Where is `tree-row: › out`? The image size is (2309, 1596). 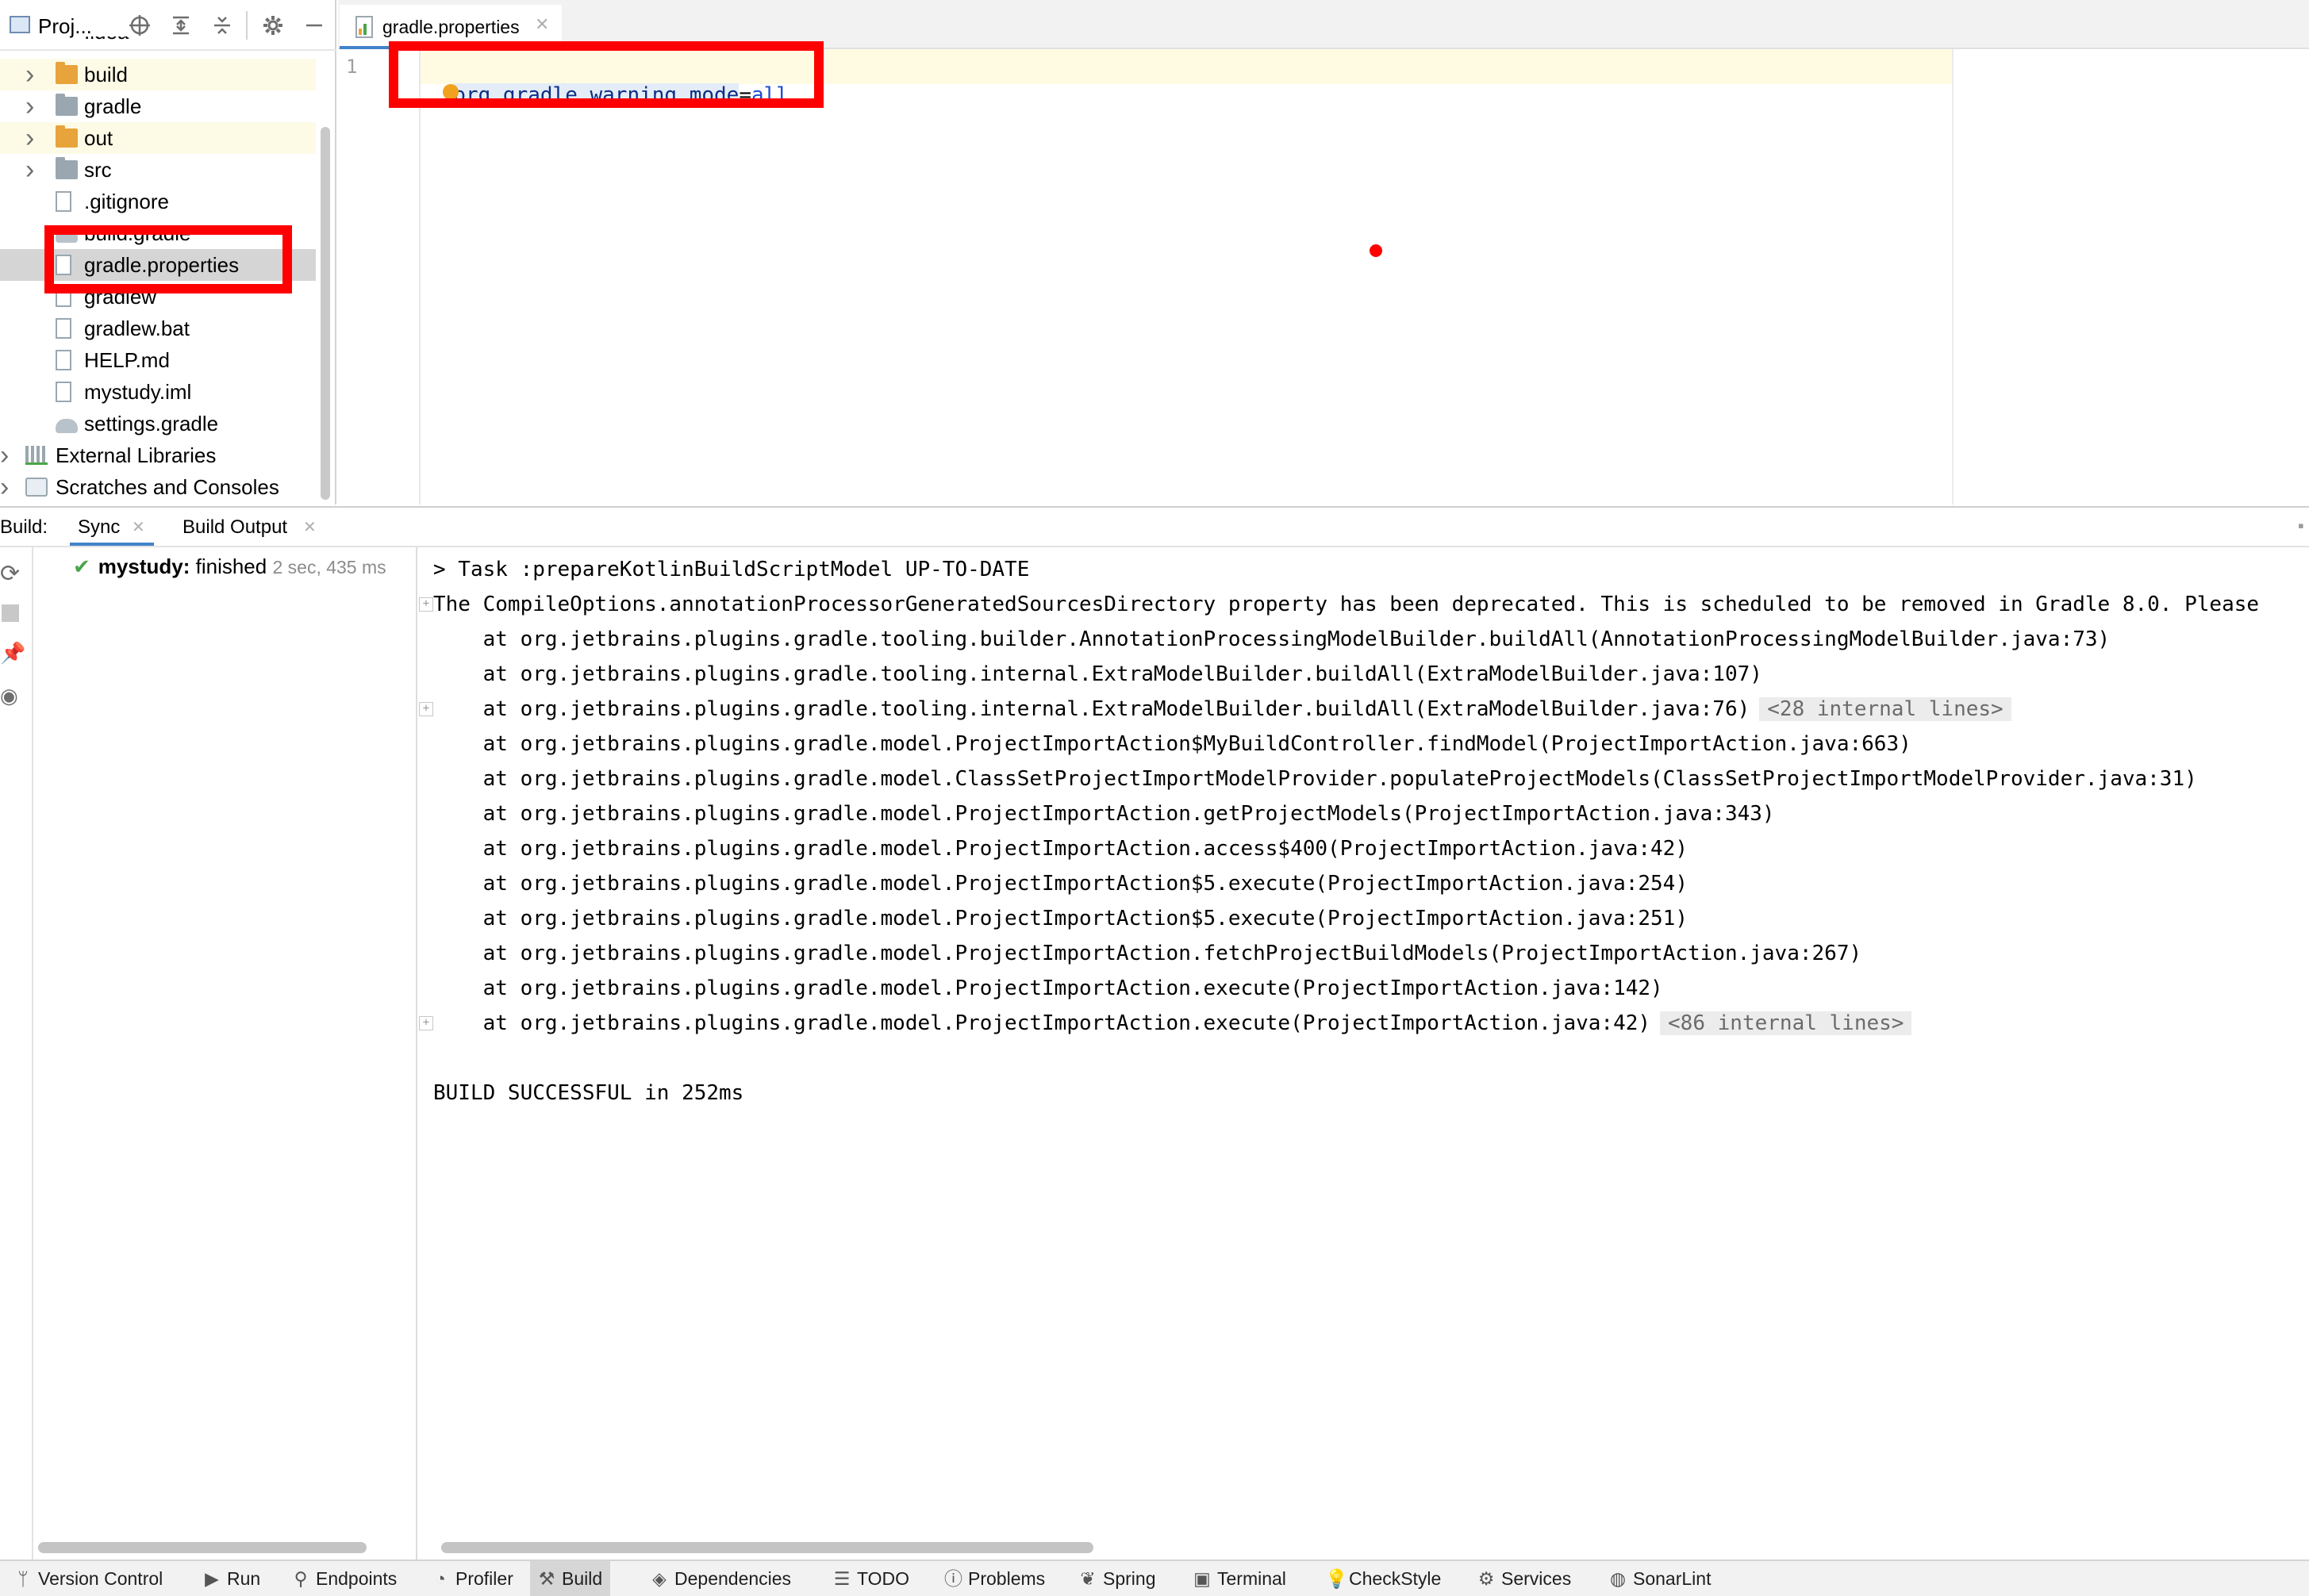 tree-row: › out is located at coordinates (158, 138).